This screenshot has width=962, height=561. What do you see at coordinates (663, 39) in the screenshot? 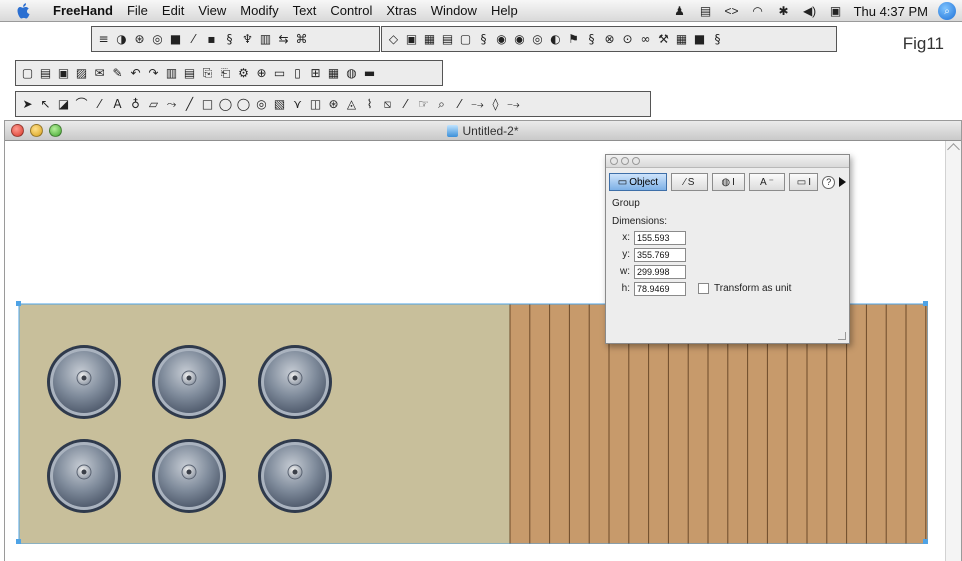
I see `xtras-tool-icon: ⚒` at bounding box center [663, 39].